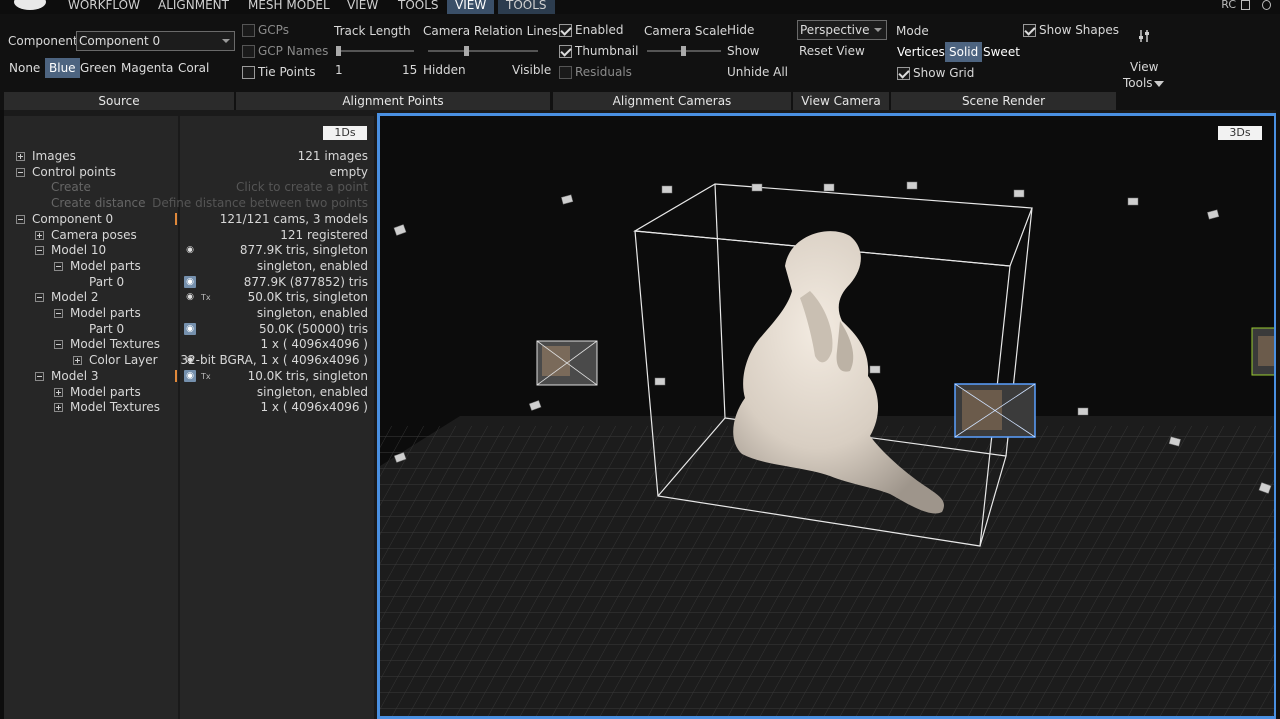  What do you see at coordinates (30, 5) in the screenshot?
I see `app-logo-icon` at bounding box center [30, 5].